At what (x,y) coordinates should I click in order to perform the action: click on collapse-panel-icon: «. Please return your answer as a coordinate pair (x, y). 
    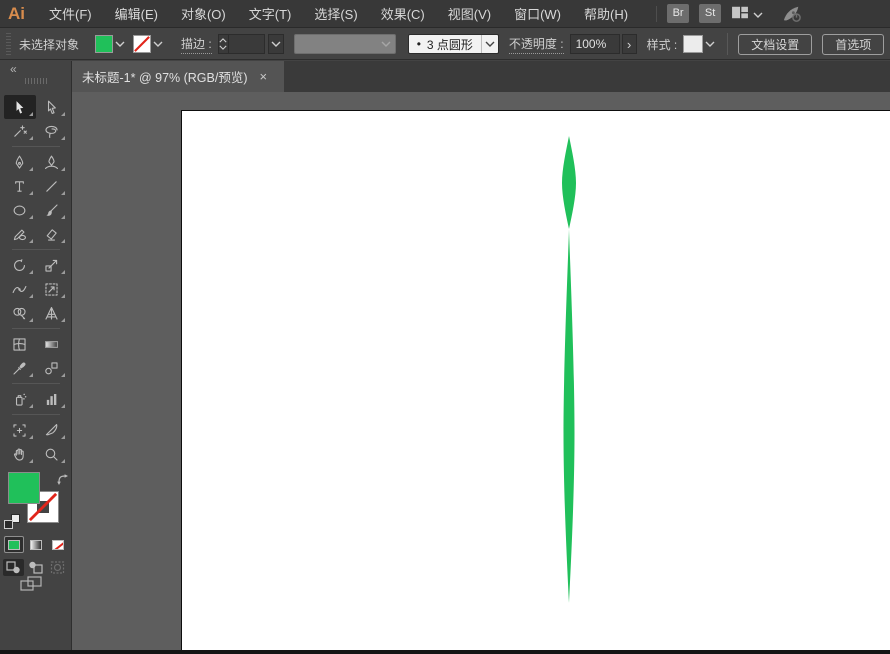
    Looking at the image, I should click on (13, 69).